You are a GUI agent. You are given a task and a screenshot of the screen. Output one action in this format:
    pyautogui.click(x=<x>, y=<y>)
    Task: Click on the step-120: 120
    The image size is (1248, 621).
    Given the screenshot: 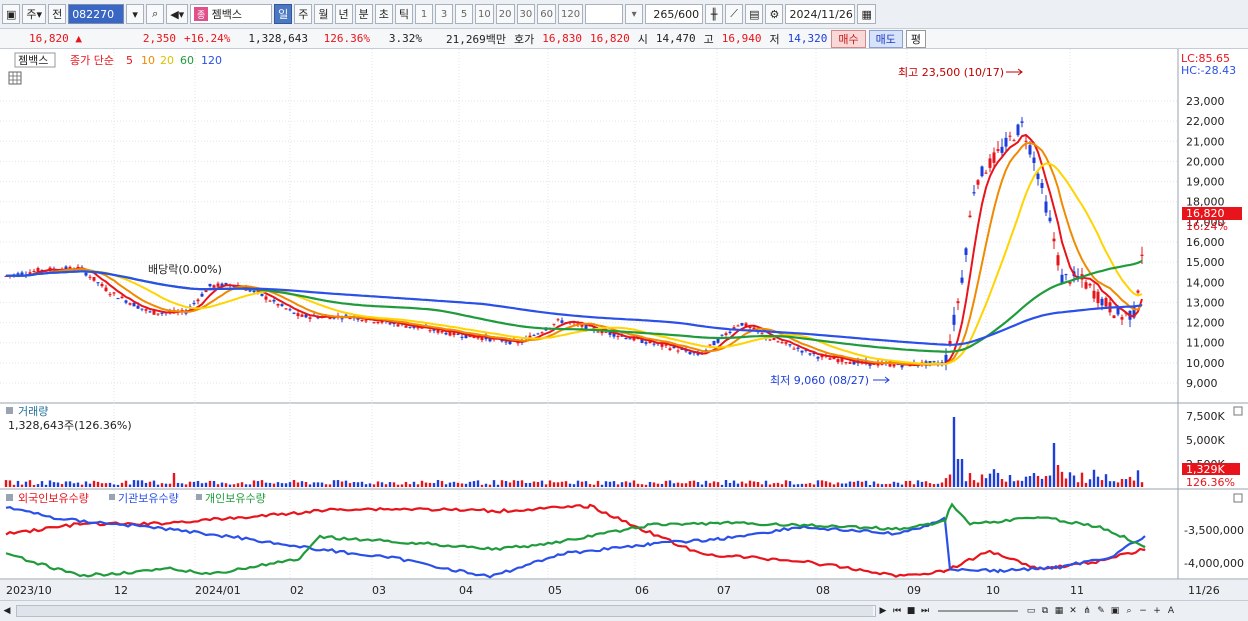 What is the action you would take?
    pyautogui.click(x=570, y=14)
    